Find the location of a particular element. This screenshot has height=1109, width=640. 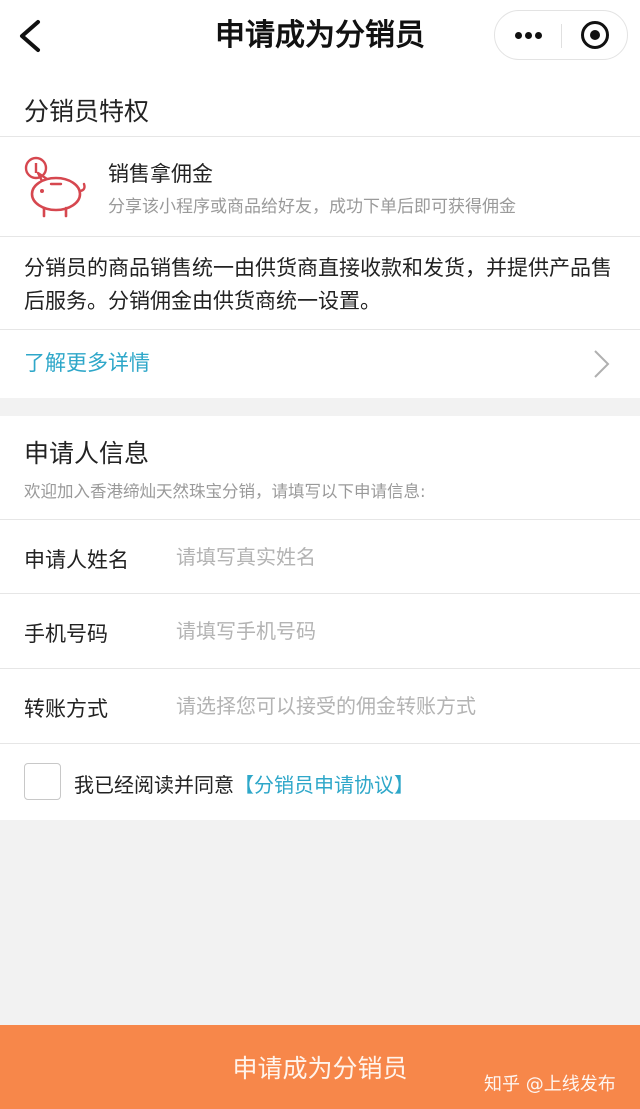

piggy-bank-icon is located at coordinates (55, 187).